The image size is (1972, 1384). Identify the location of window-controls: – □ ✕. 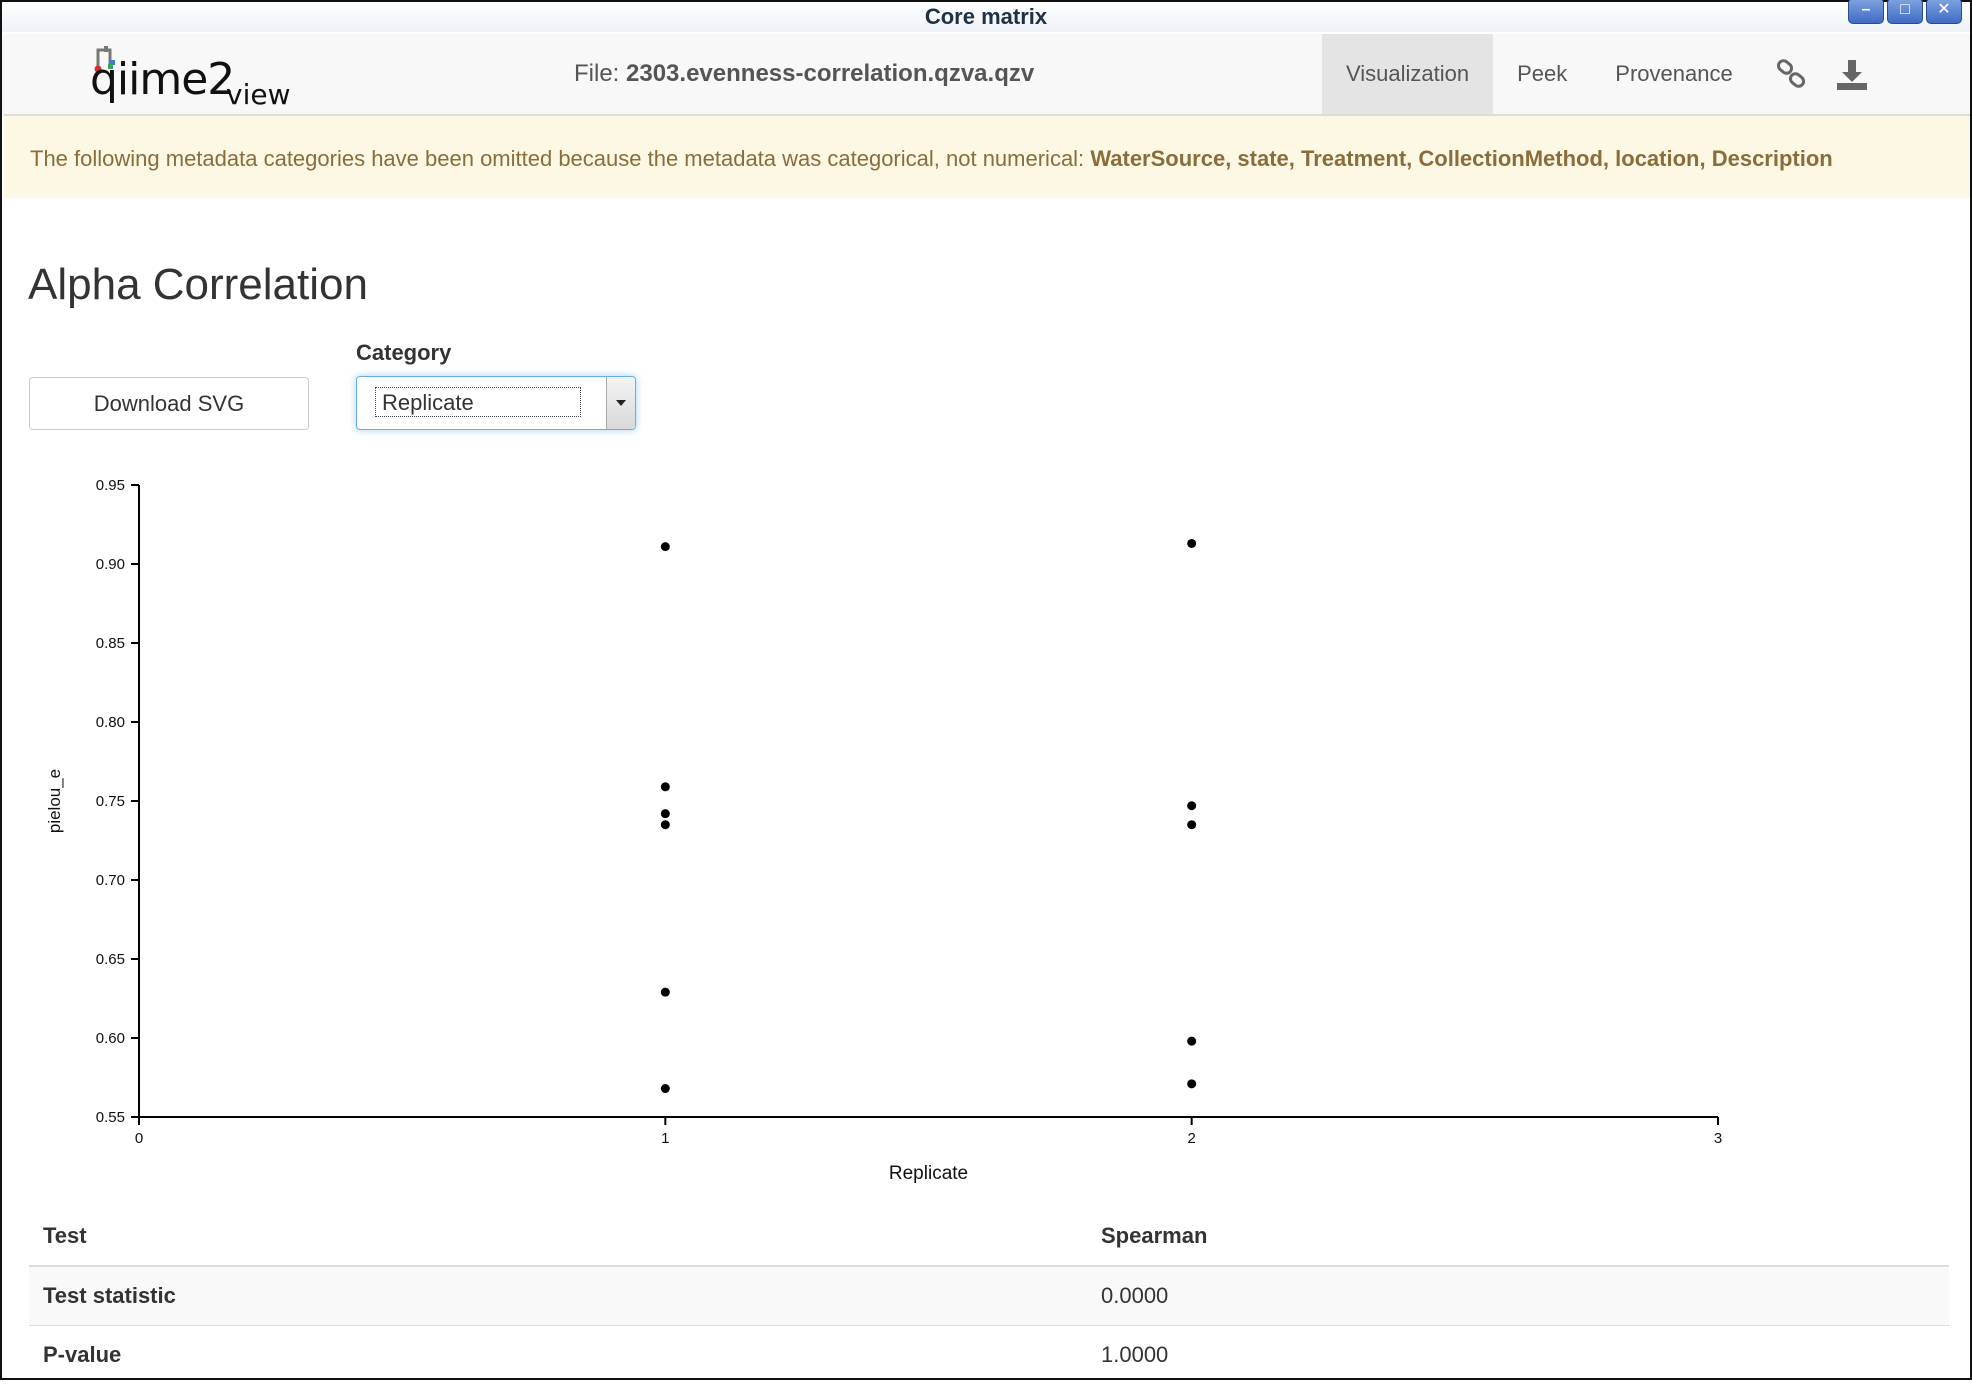
(1905, 12).